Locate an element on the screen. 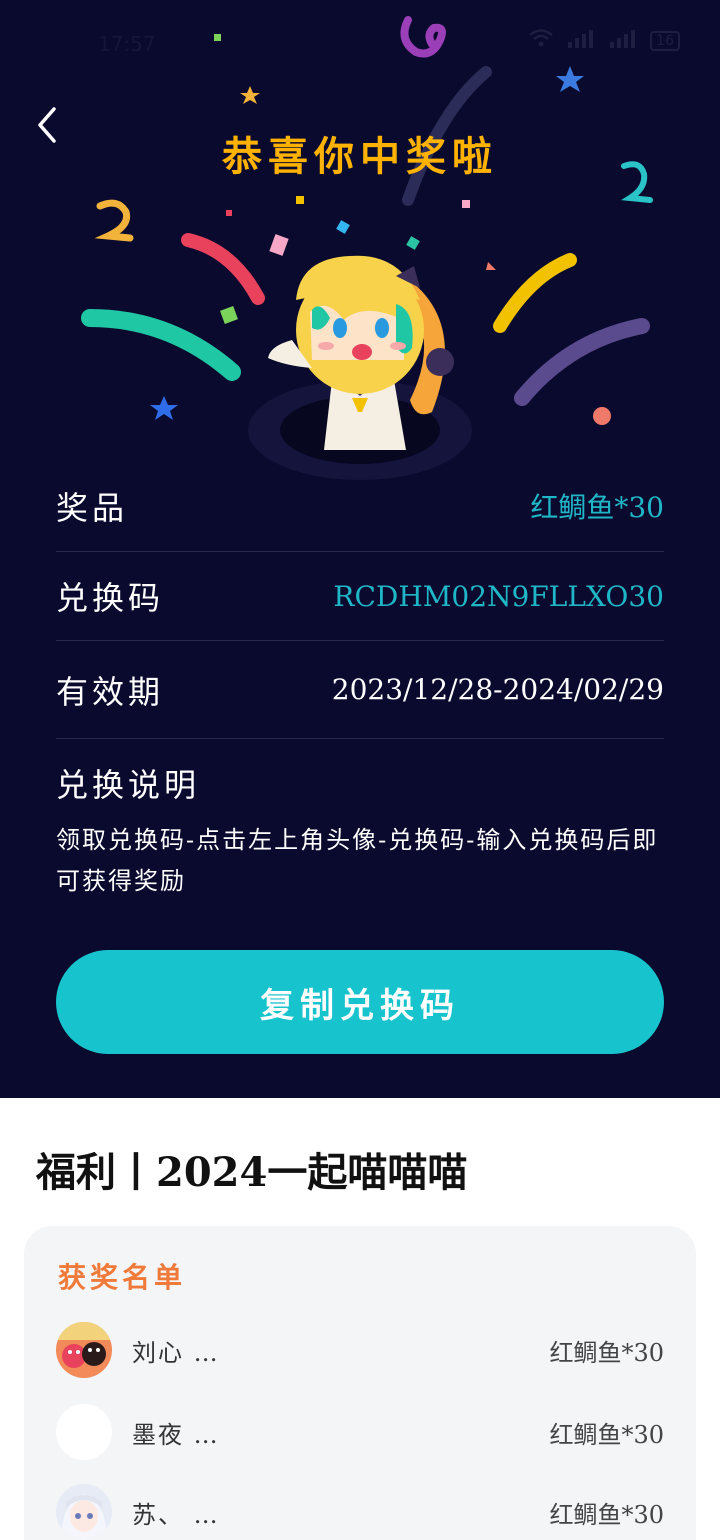 The width and height of the screenshot is (720, 1540). welfare-title: 福利丨2024一起喵喵喵 is located at coordinates (252, 1172).